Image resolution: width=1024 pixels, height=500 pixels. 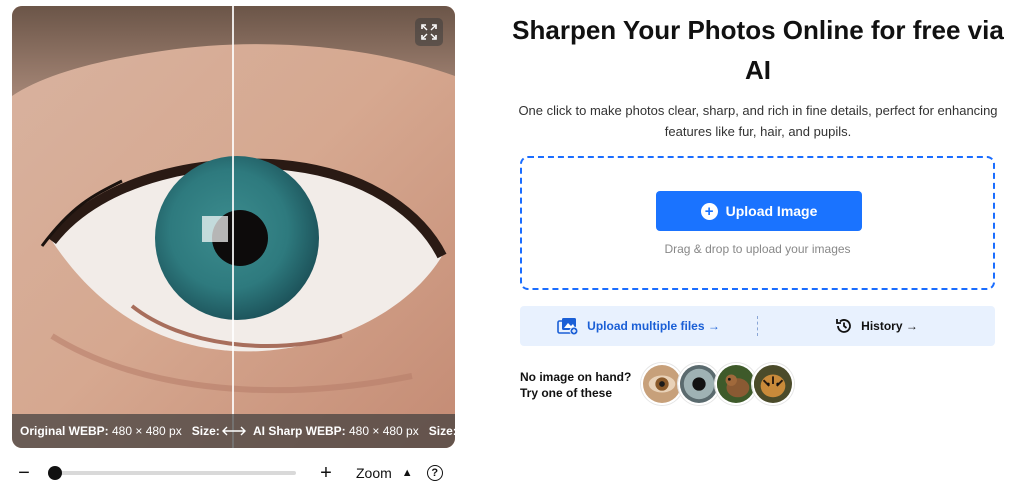 I want to click on fullscreen-button, so click(x=429, y=32).